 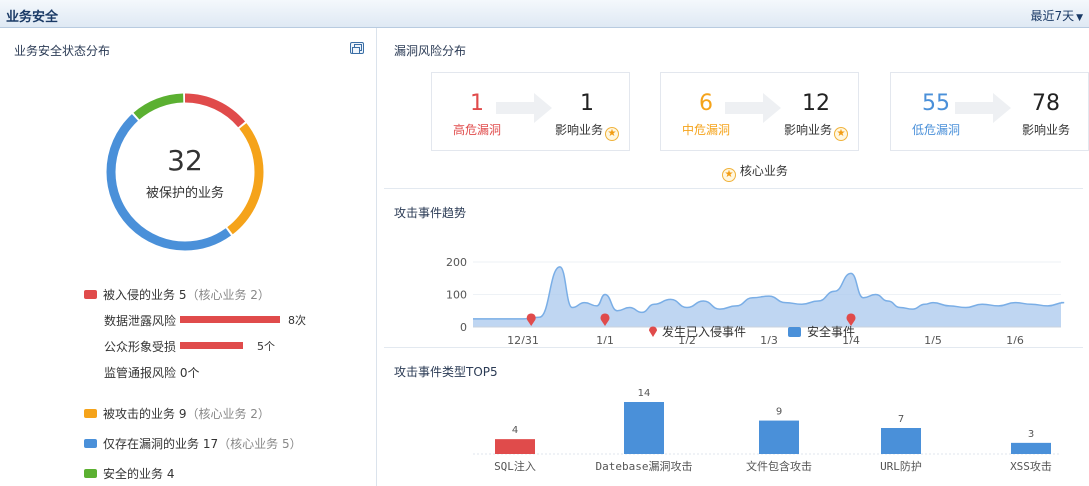 What do you see at coordinates (32, 17) in the screenshot?
I see `page-title: 业务安全` at bounding box center [32, 17].